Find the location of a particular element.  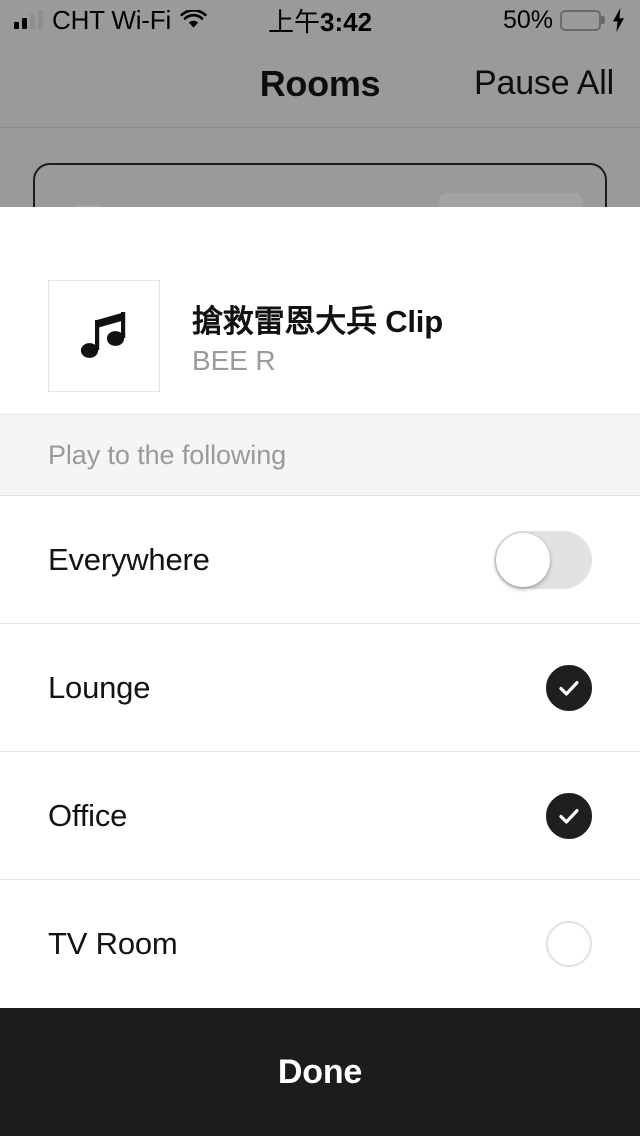

track-artist: BEE R is located at coordinates (234, 360).